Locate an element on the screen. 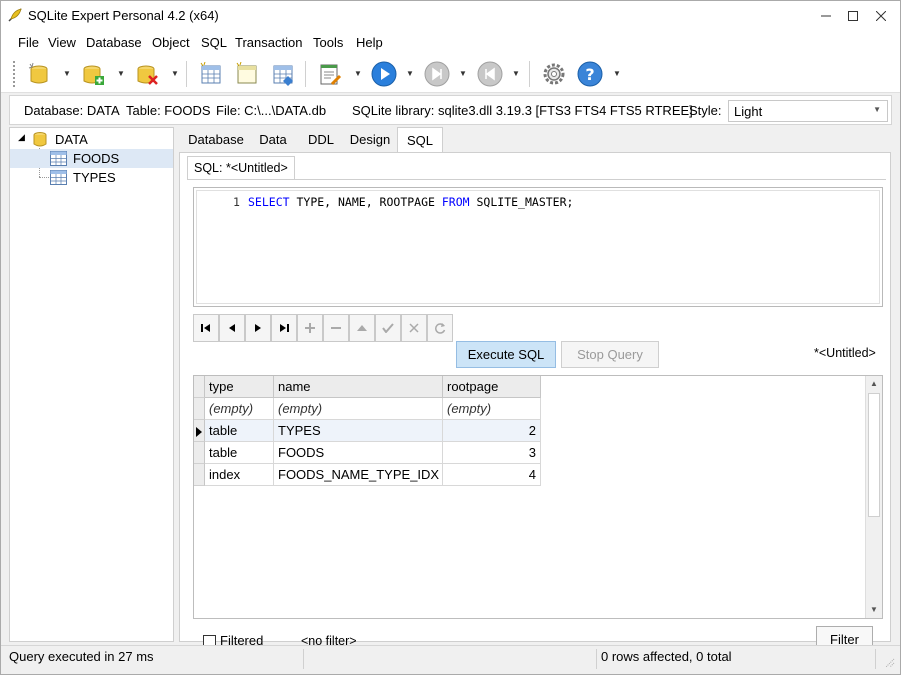  help-dropdown-icon: ▼ is located at coordinates (617, 73).